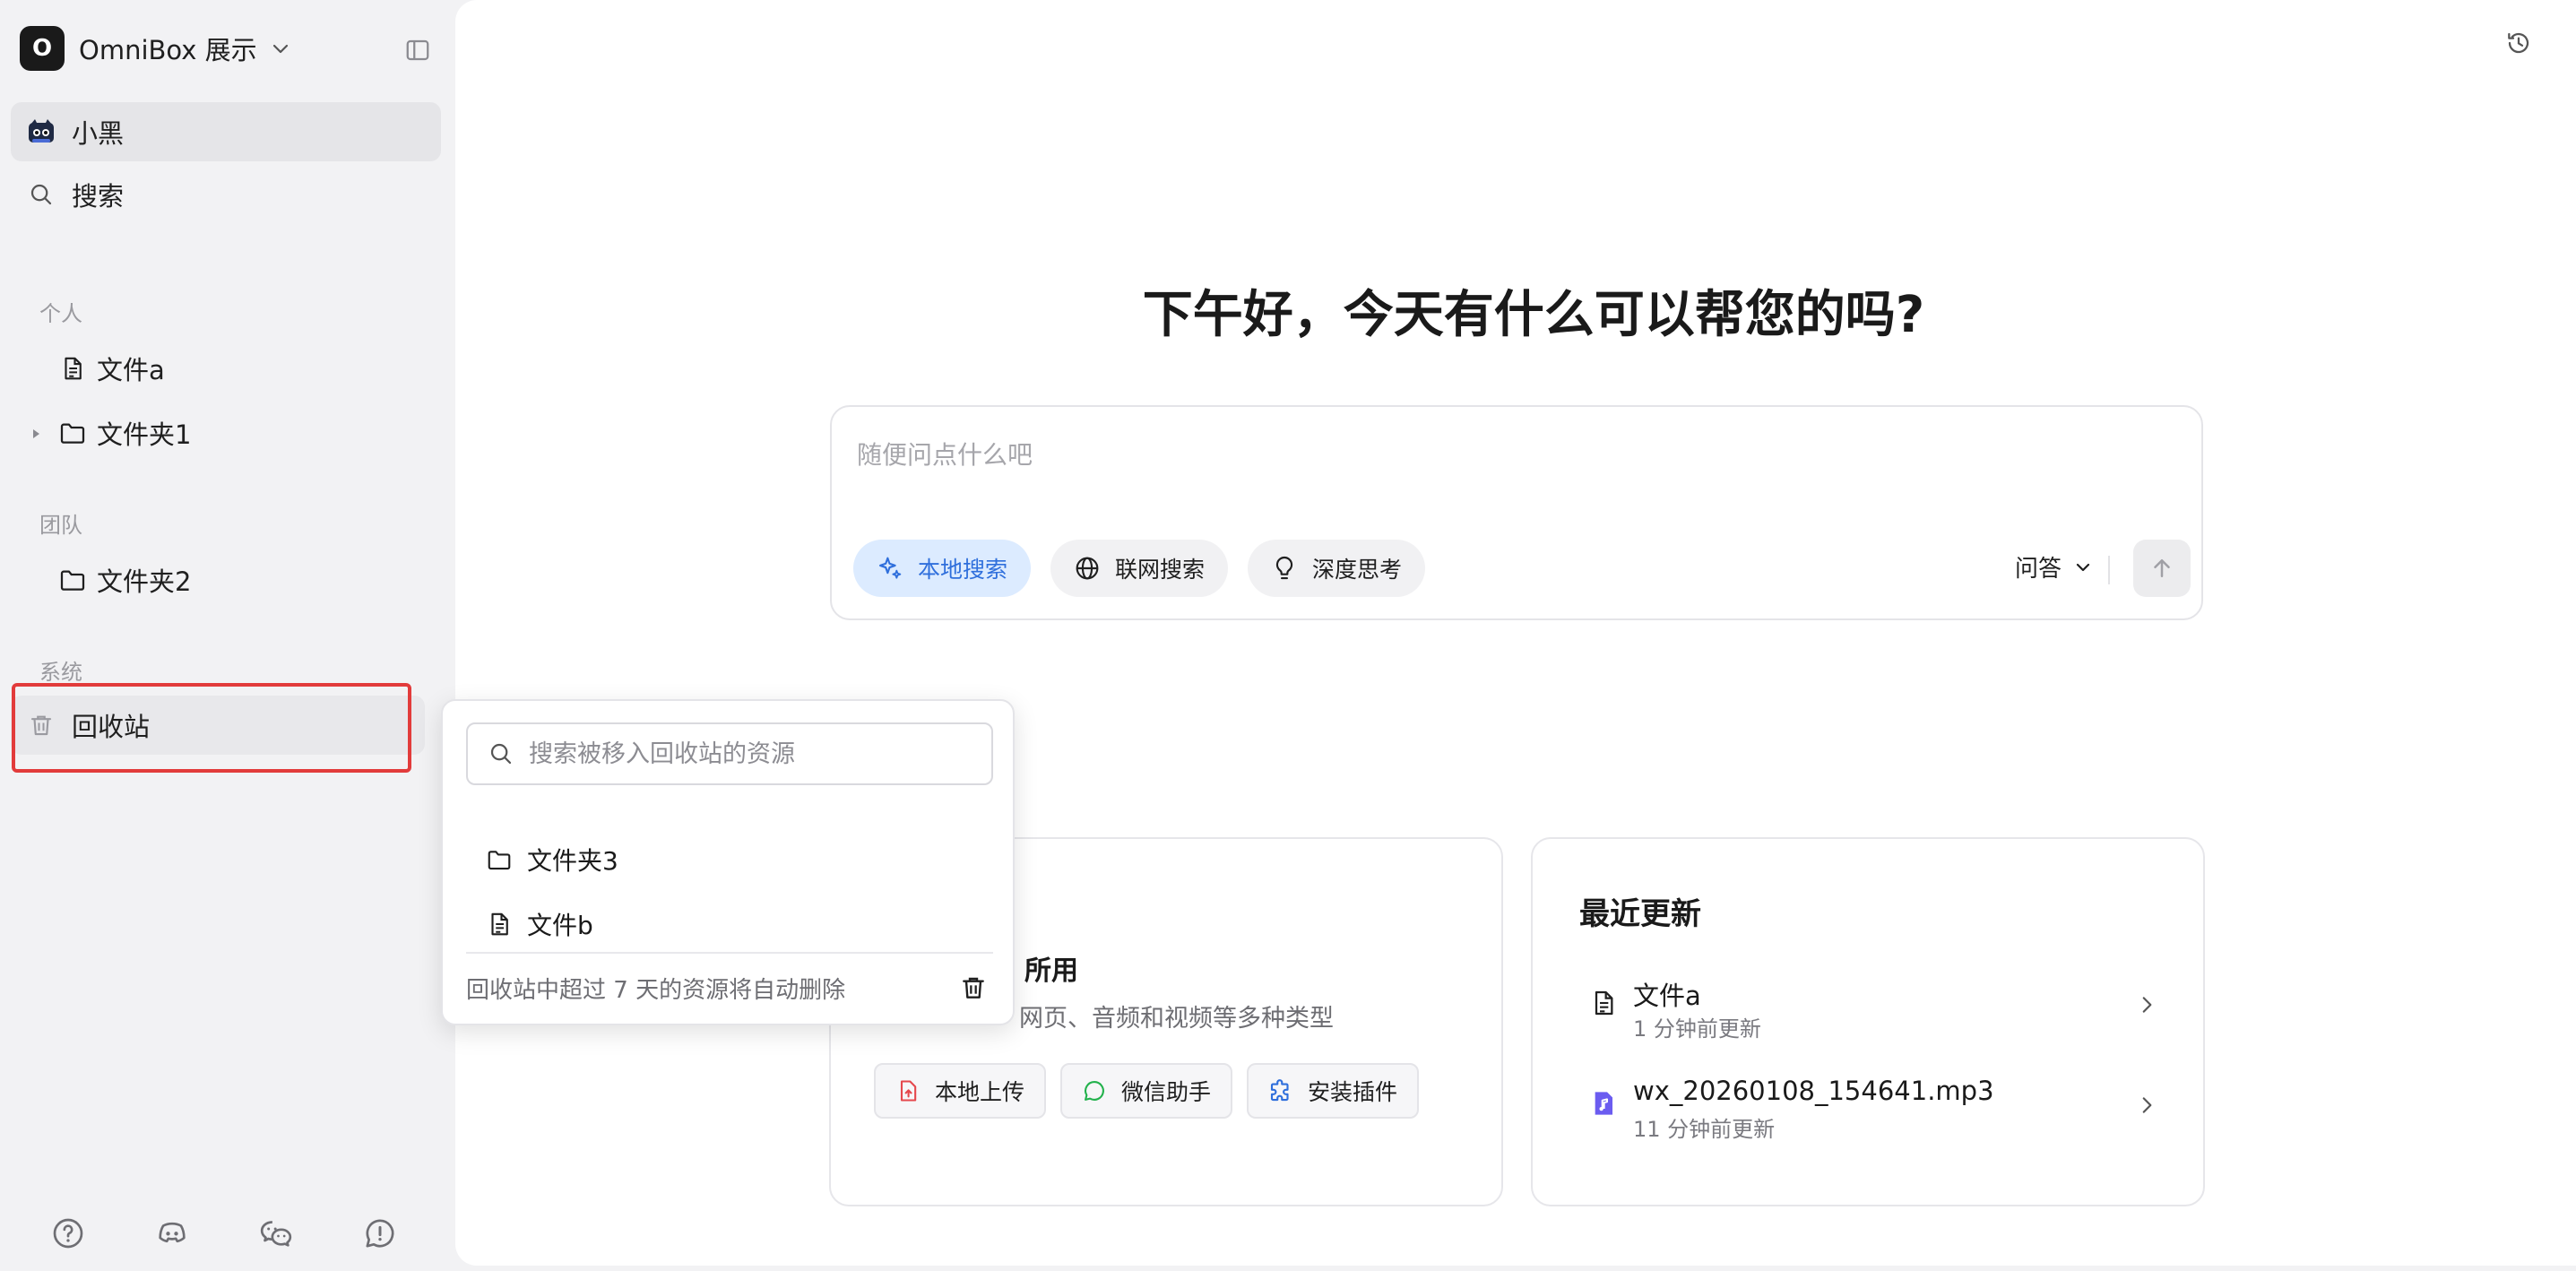 Image resolution: width=2576 pixels, height=1271 pixels. Describe the element at coordinates (1667, 996) in the screenshot. I see `recent-item-name: 文件a` at that location.